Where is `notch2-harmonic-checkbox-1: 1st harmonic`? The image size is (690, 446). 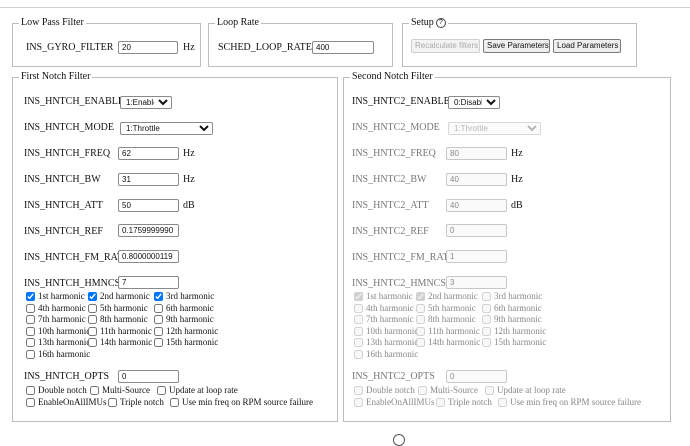
notch2-harmonic-checkbox-1: 1st harmonic is located at coordinates (383, 296).